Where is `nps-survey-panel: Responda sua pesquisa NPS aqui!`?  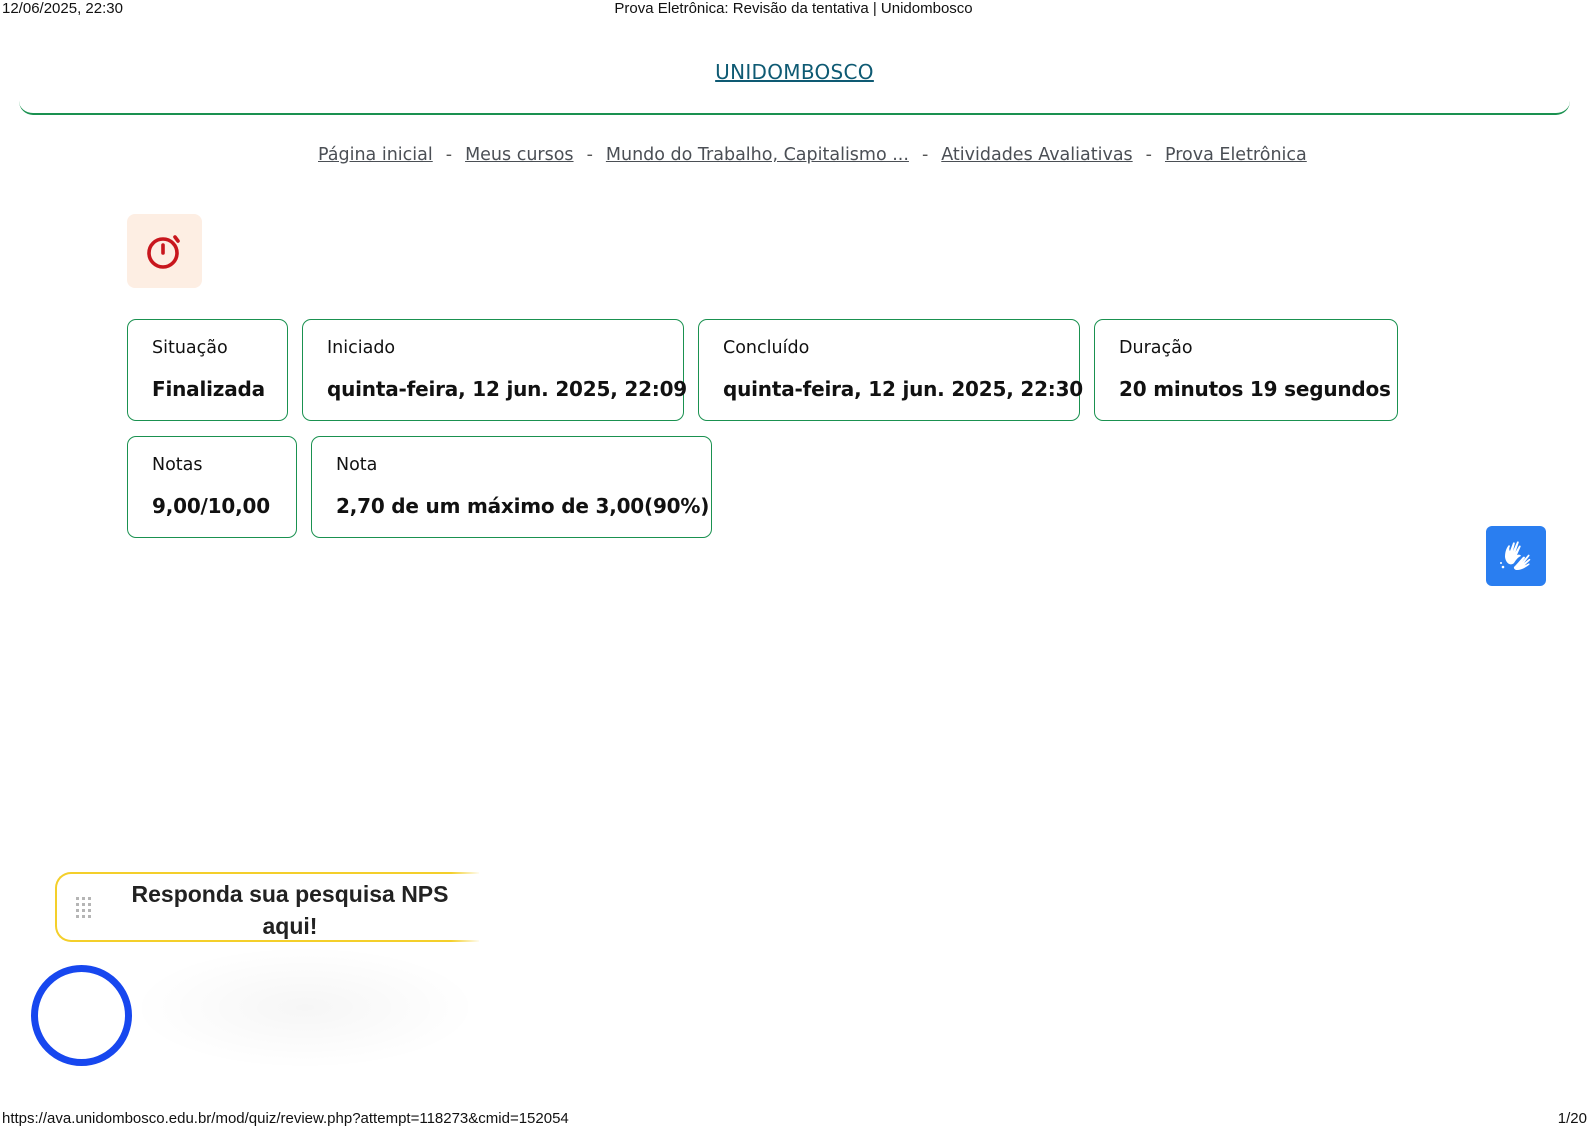 nps-survey-panel: Responda sua pesquisa NPS aqui! is located at coordinates (268, 907).